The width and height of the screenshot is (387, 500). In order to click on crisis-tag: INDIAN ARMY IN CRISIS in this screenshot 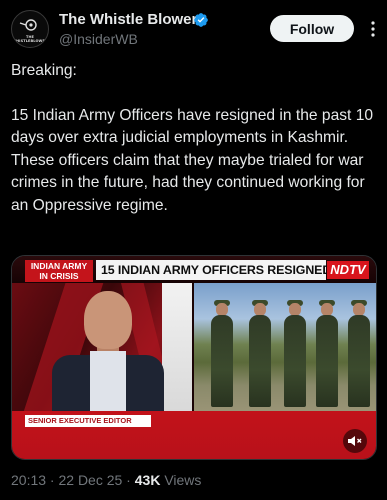, I will do `click(59, 271)`.